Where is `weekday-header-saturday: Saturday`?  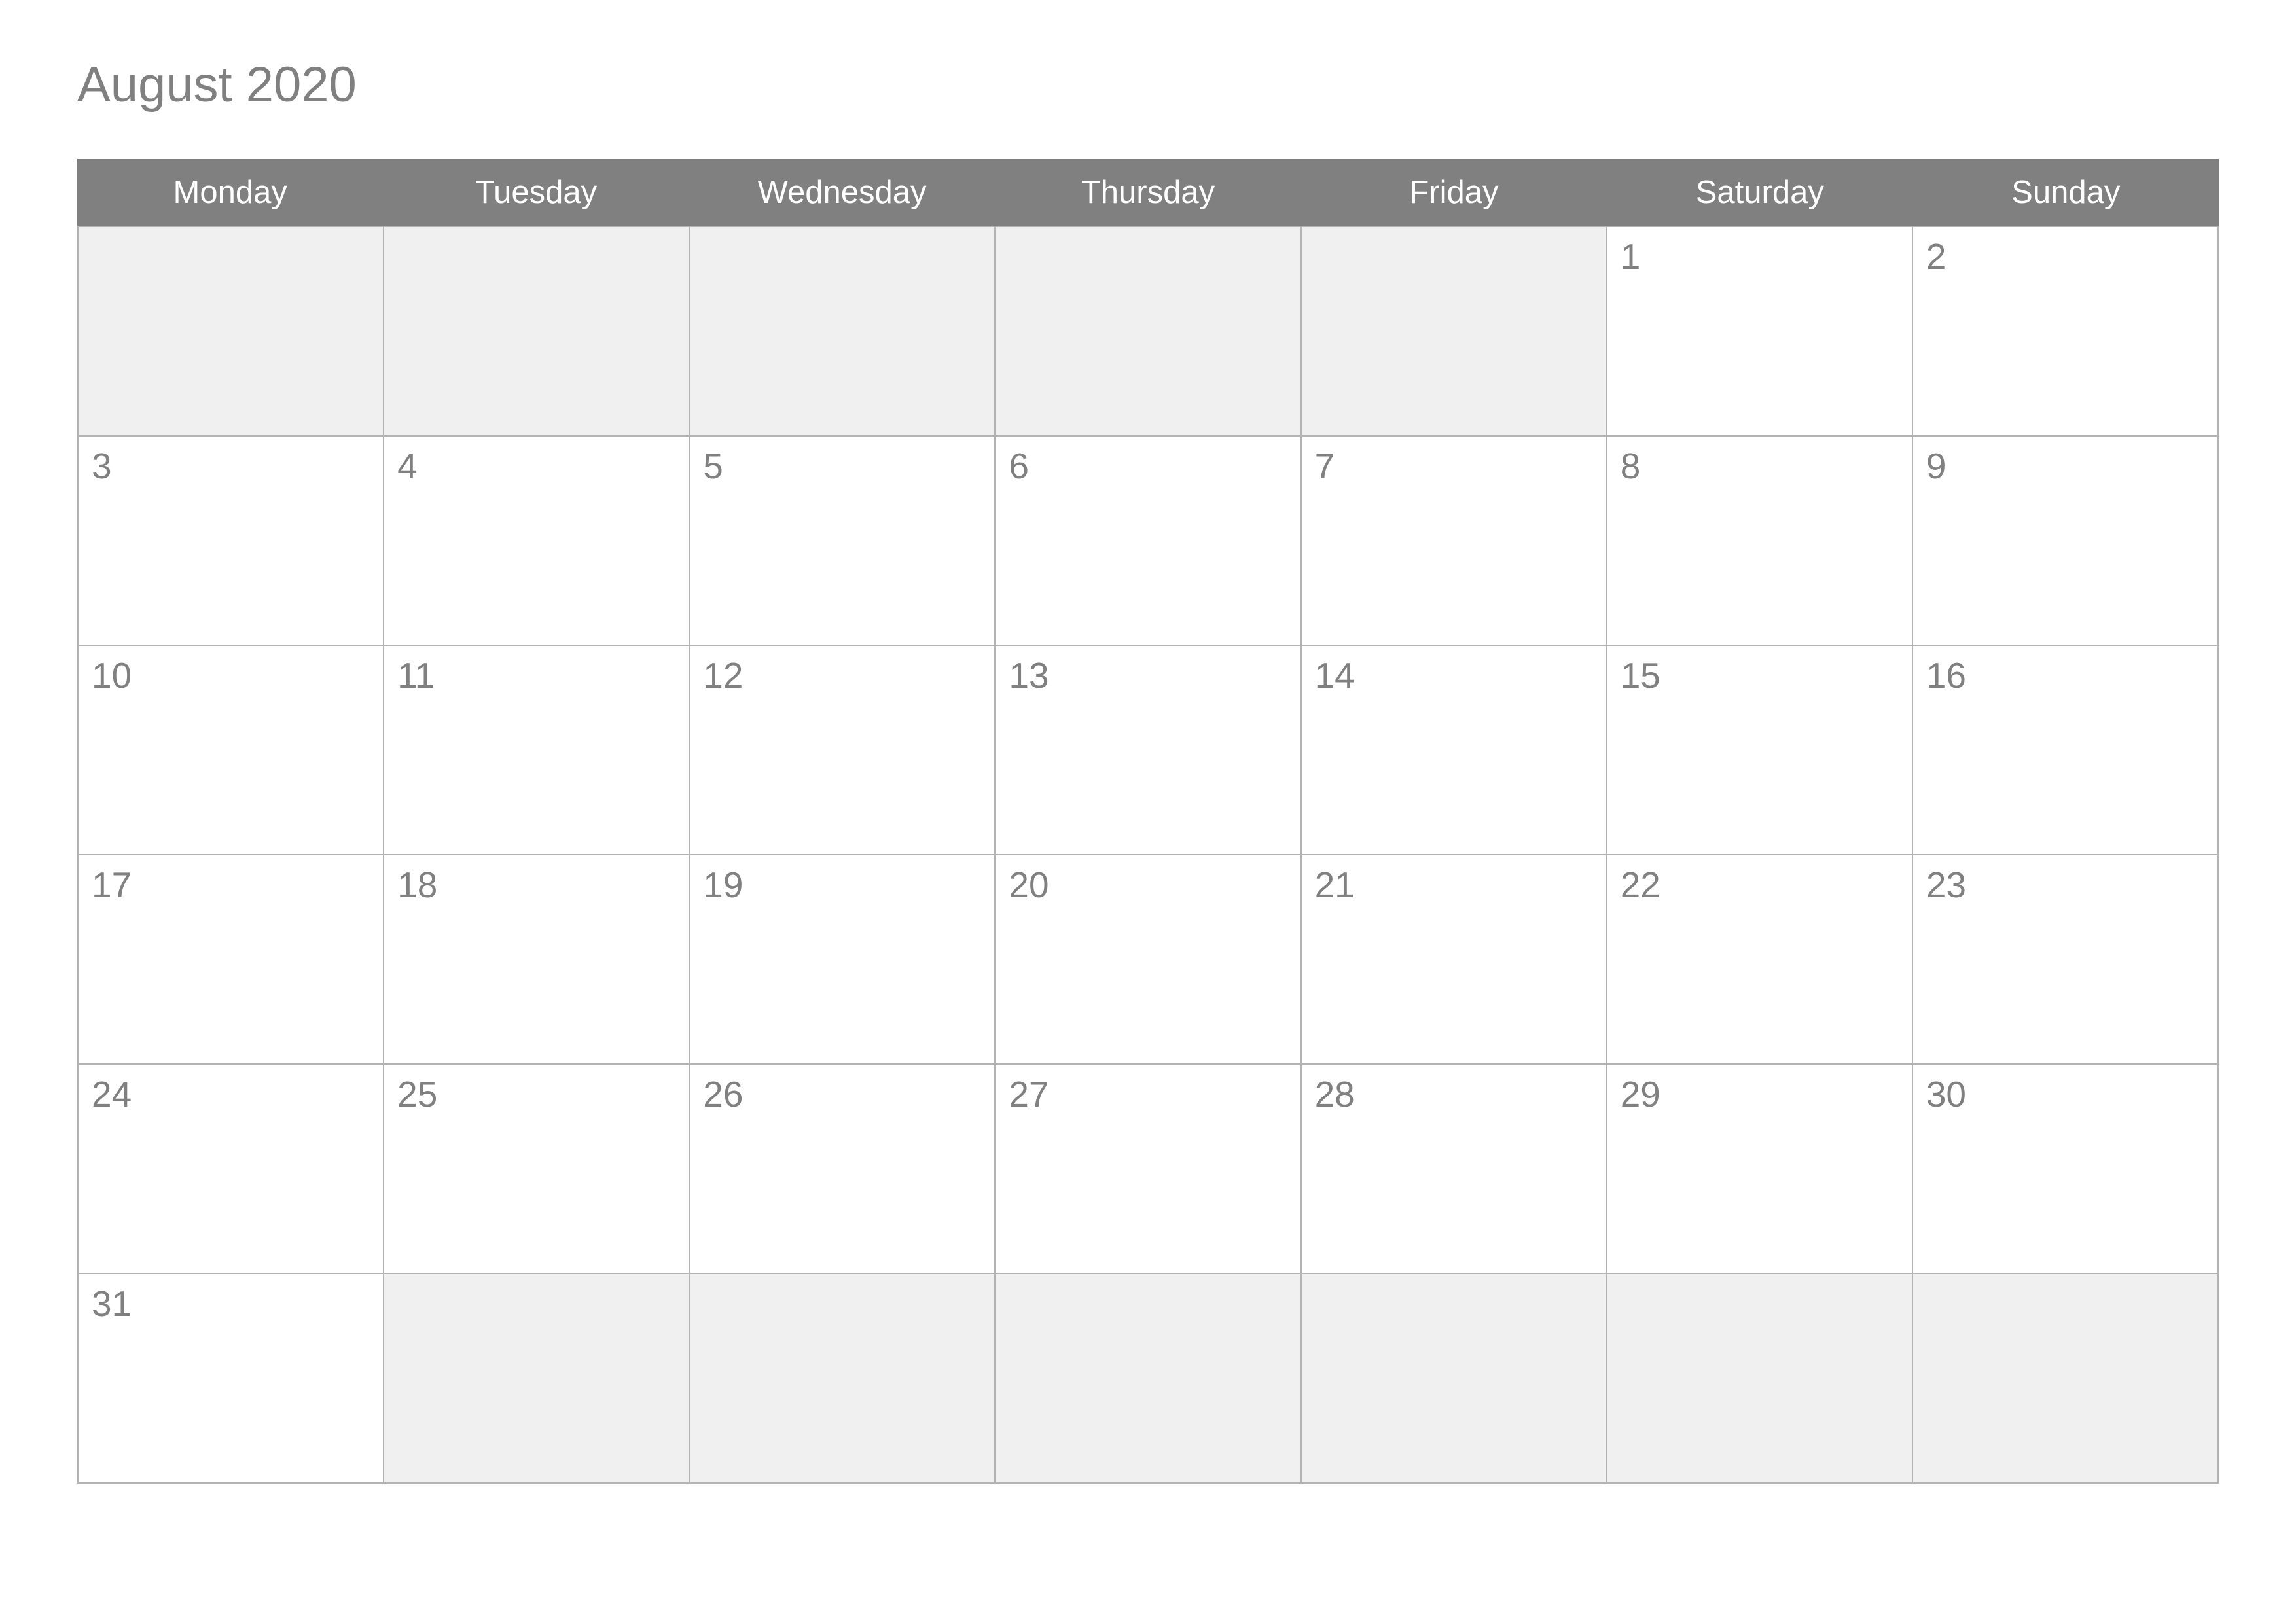
weekday-header-saturday: Saturday is located at coordinates (1759, 193).